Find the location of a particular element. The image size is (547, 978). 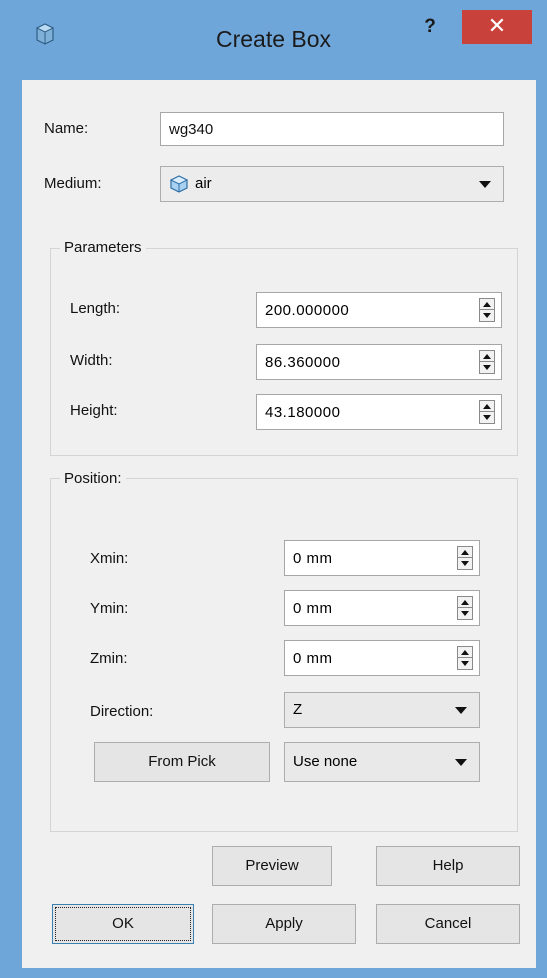

height-value: 43.180000 is located at coordinates (303, 412).